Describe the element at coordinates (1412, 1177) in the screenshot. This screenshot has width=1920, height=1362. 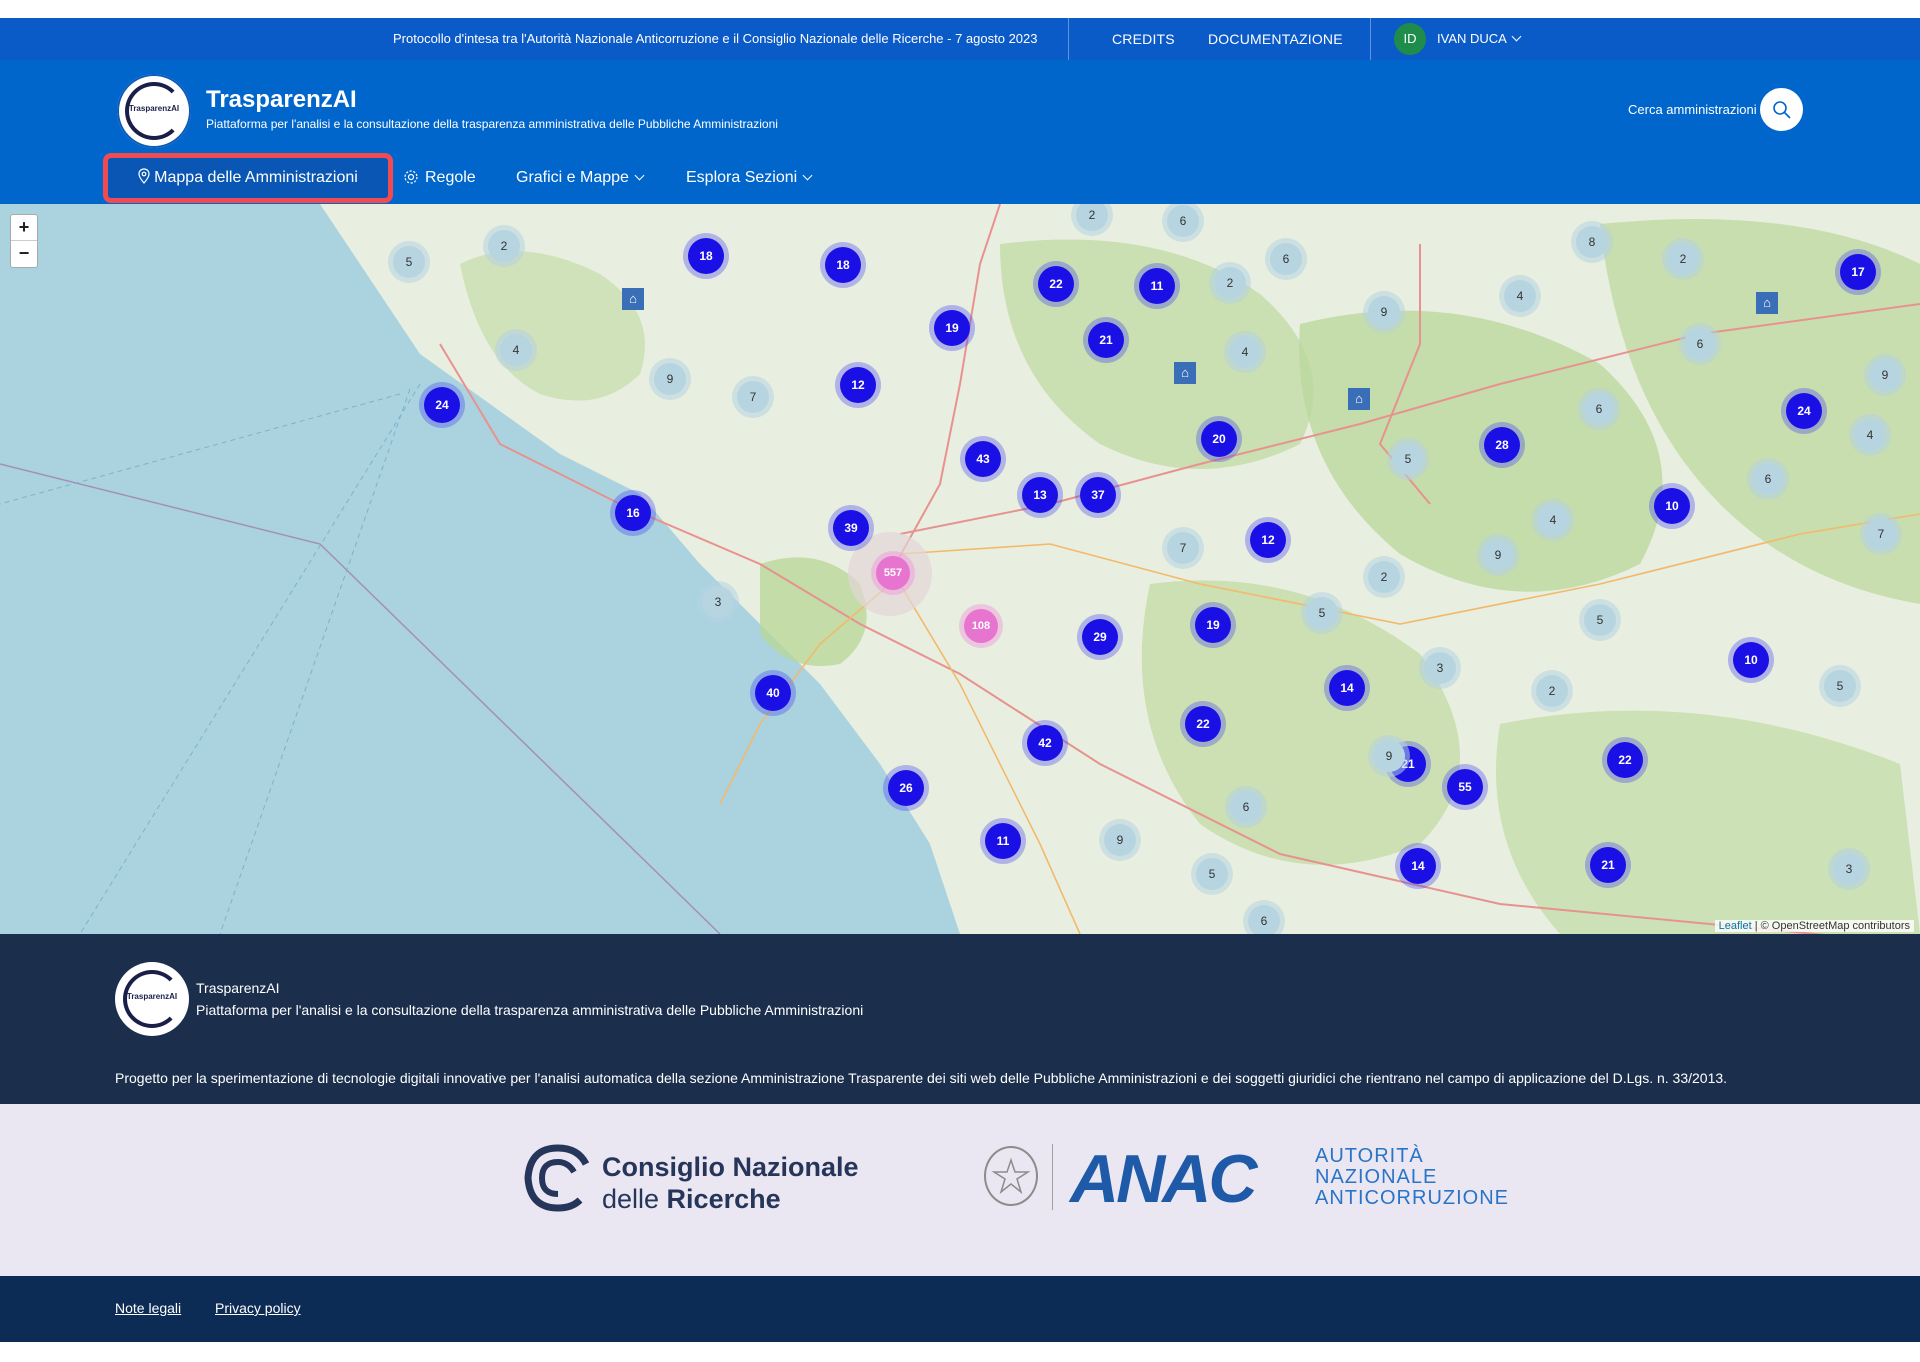
I see `anac-full-name: AUTORITÀ NAZIONALE ANTICORRUZIONE` at that location.